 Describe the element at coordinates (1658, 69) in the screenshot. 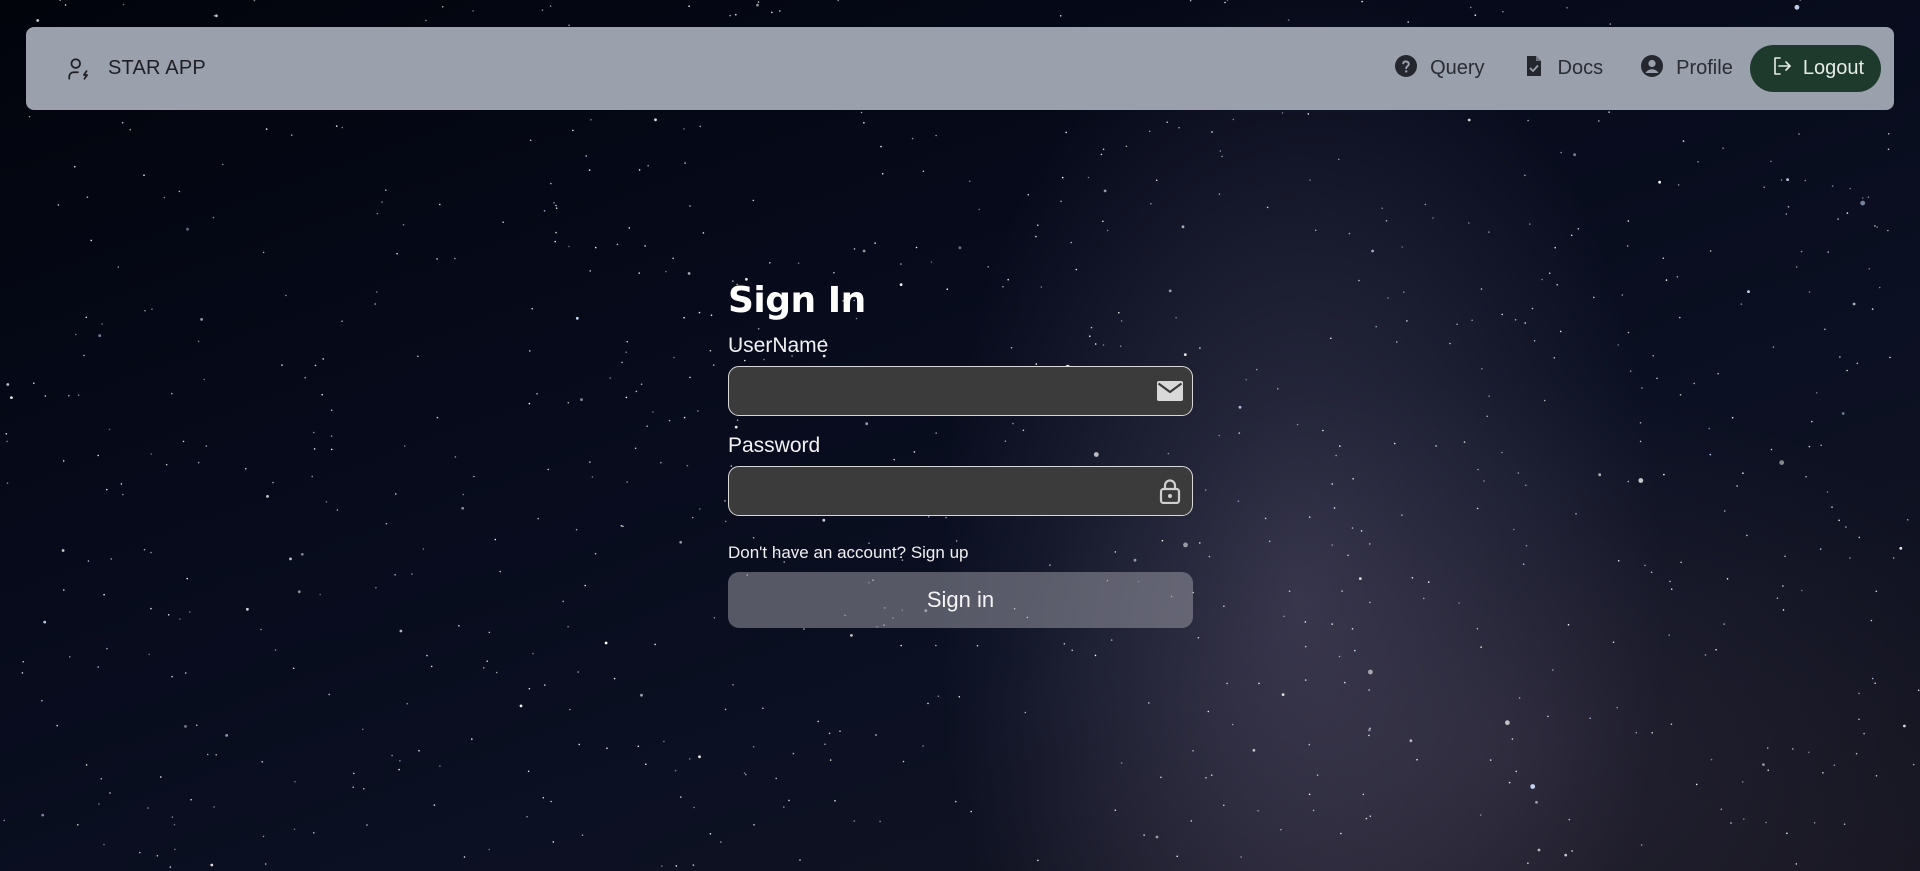

I see `user-circle-icon` at that location.